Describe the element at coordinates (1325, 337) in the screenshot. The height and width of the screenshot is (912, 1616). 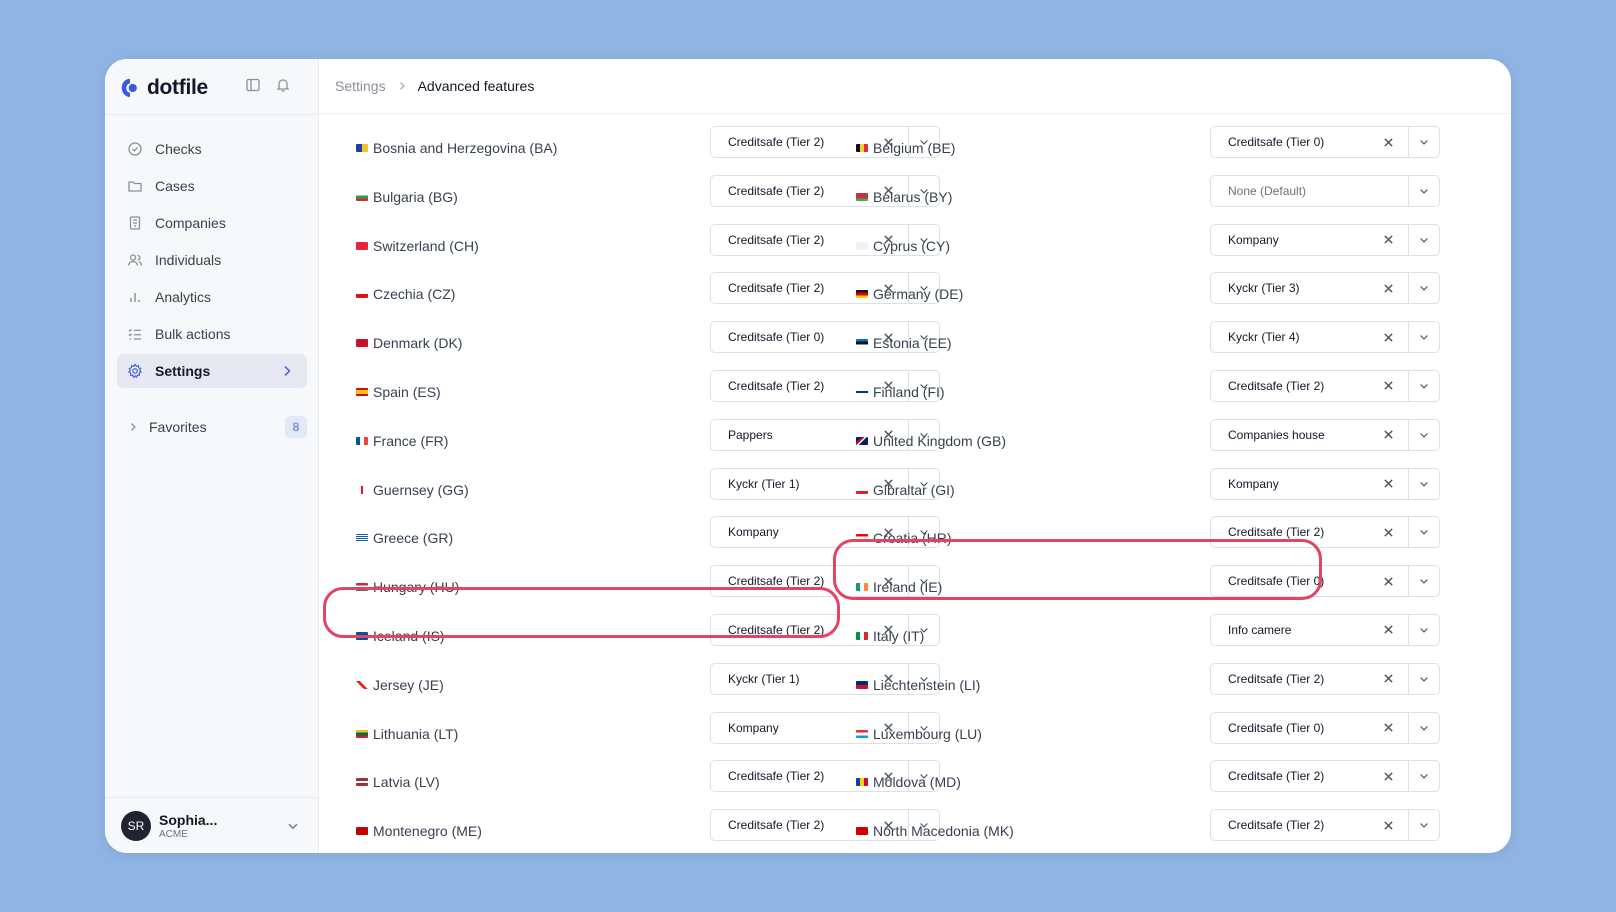
I see `provider-select-estonia: Kyckr (Tier 4)` at that location.